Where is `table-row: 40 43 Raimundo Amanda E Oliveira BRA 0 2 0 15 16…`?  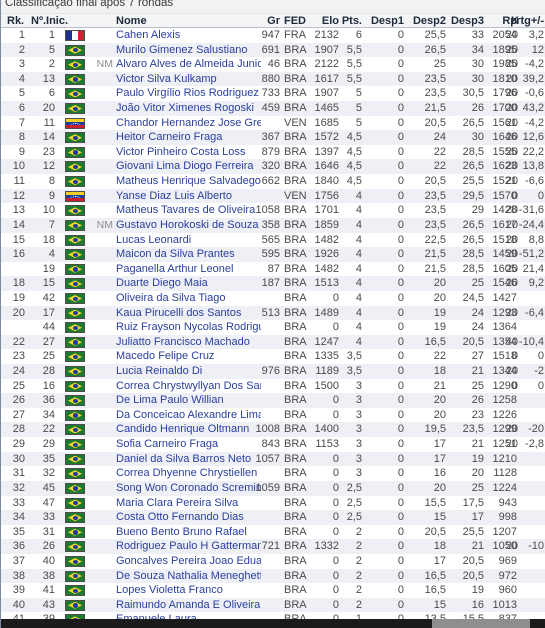
table-row: 40 43 Raimundo Amanda E Oliveira BRA 0 2 0 15 16… is located at coordinates (273, 605).